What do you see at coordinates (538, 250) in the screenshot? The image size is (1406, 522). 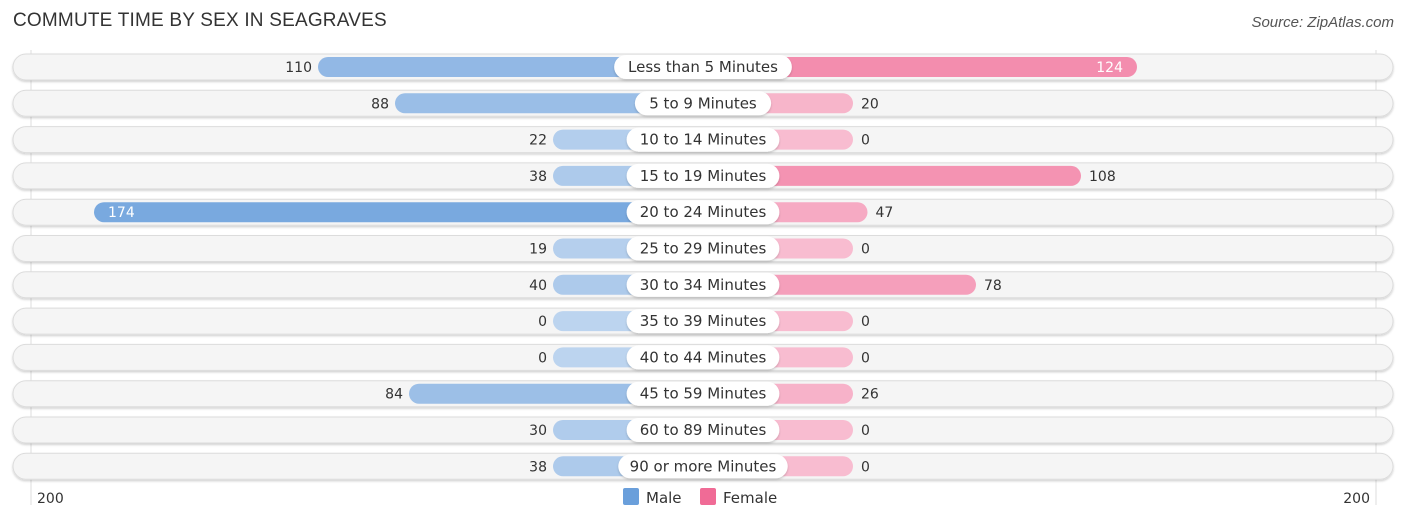 I see `male-value-label: 19` at bounding box center [538, 250].